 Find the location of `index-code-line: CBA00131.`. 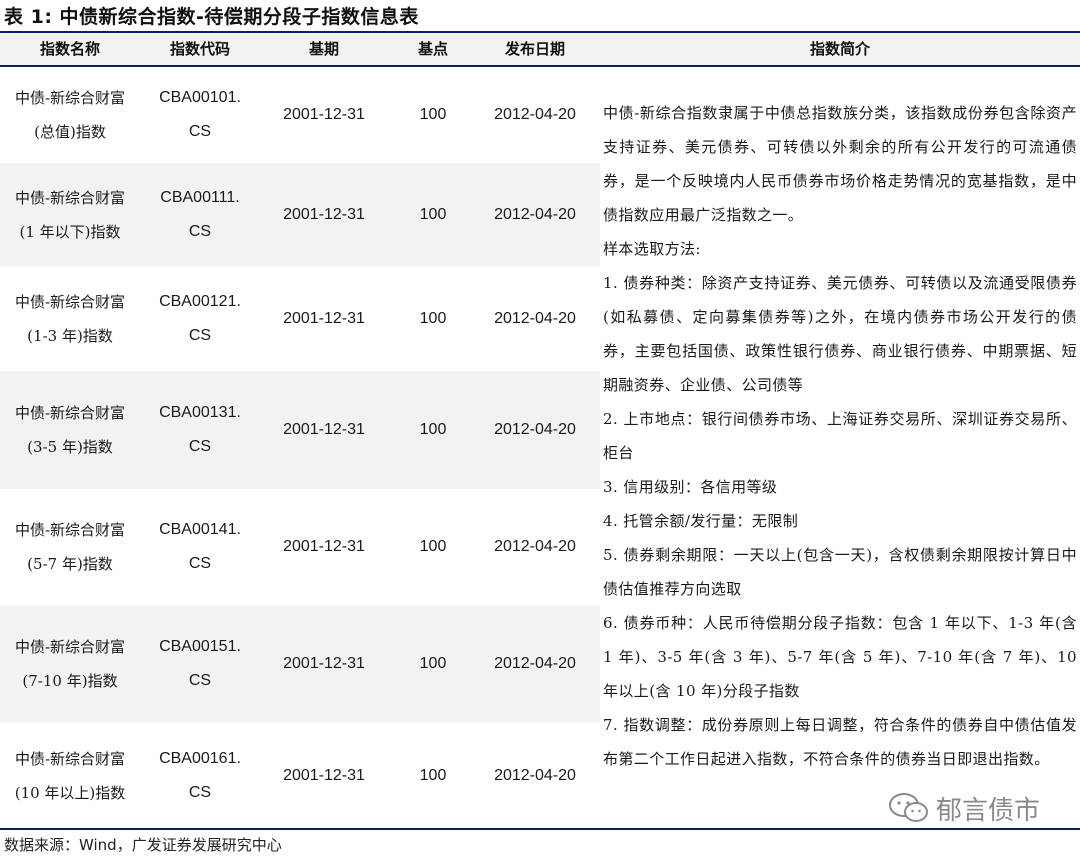

index-code-line: CBA00131. is located at coordinates (200, 412).